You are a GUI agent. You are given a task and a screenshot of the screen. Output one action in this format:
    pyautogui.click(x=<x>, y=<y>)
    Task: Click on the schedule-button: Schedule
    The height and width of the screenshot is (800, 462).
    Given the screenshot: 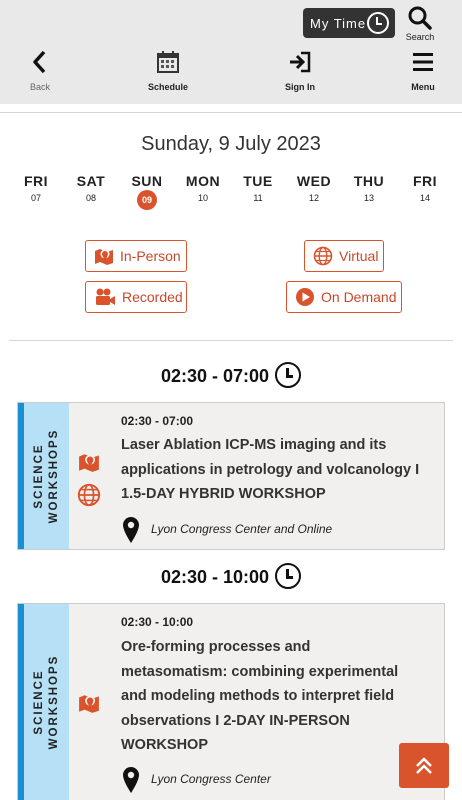 What is the action you would take?
    pyautogui.click(x=168, y=71)
    